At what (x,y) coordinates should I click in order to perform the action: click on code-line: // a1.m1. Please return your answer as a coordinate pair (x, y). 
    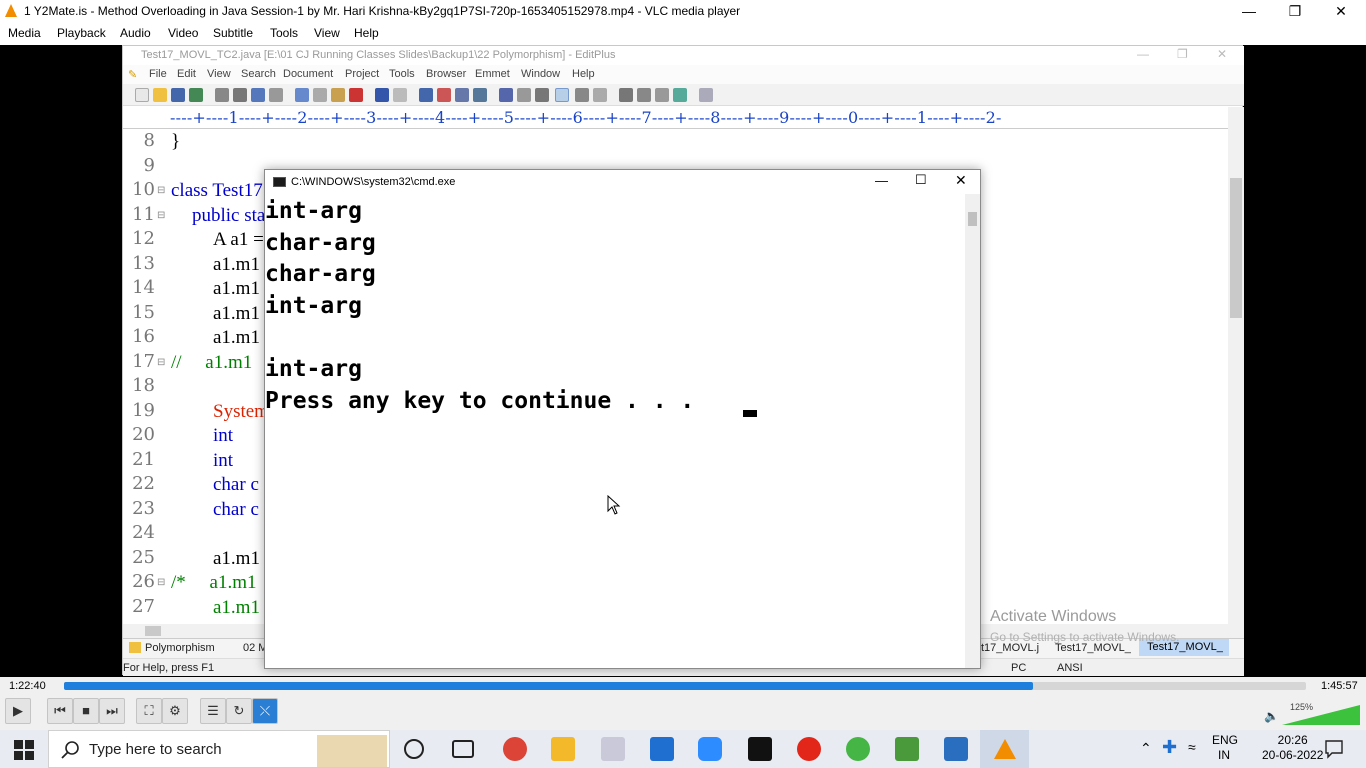
    Looking at the image, I should click on (212, 362).